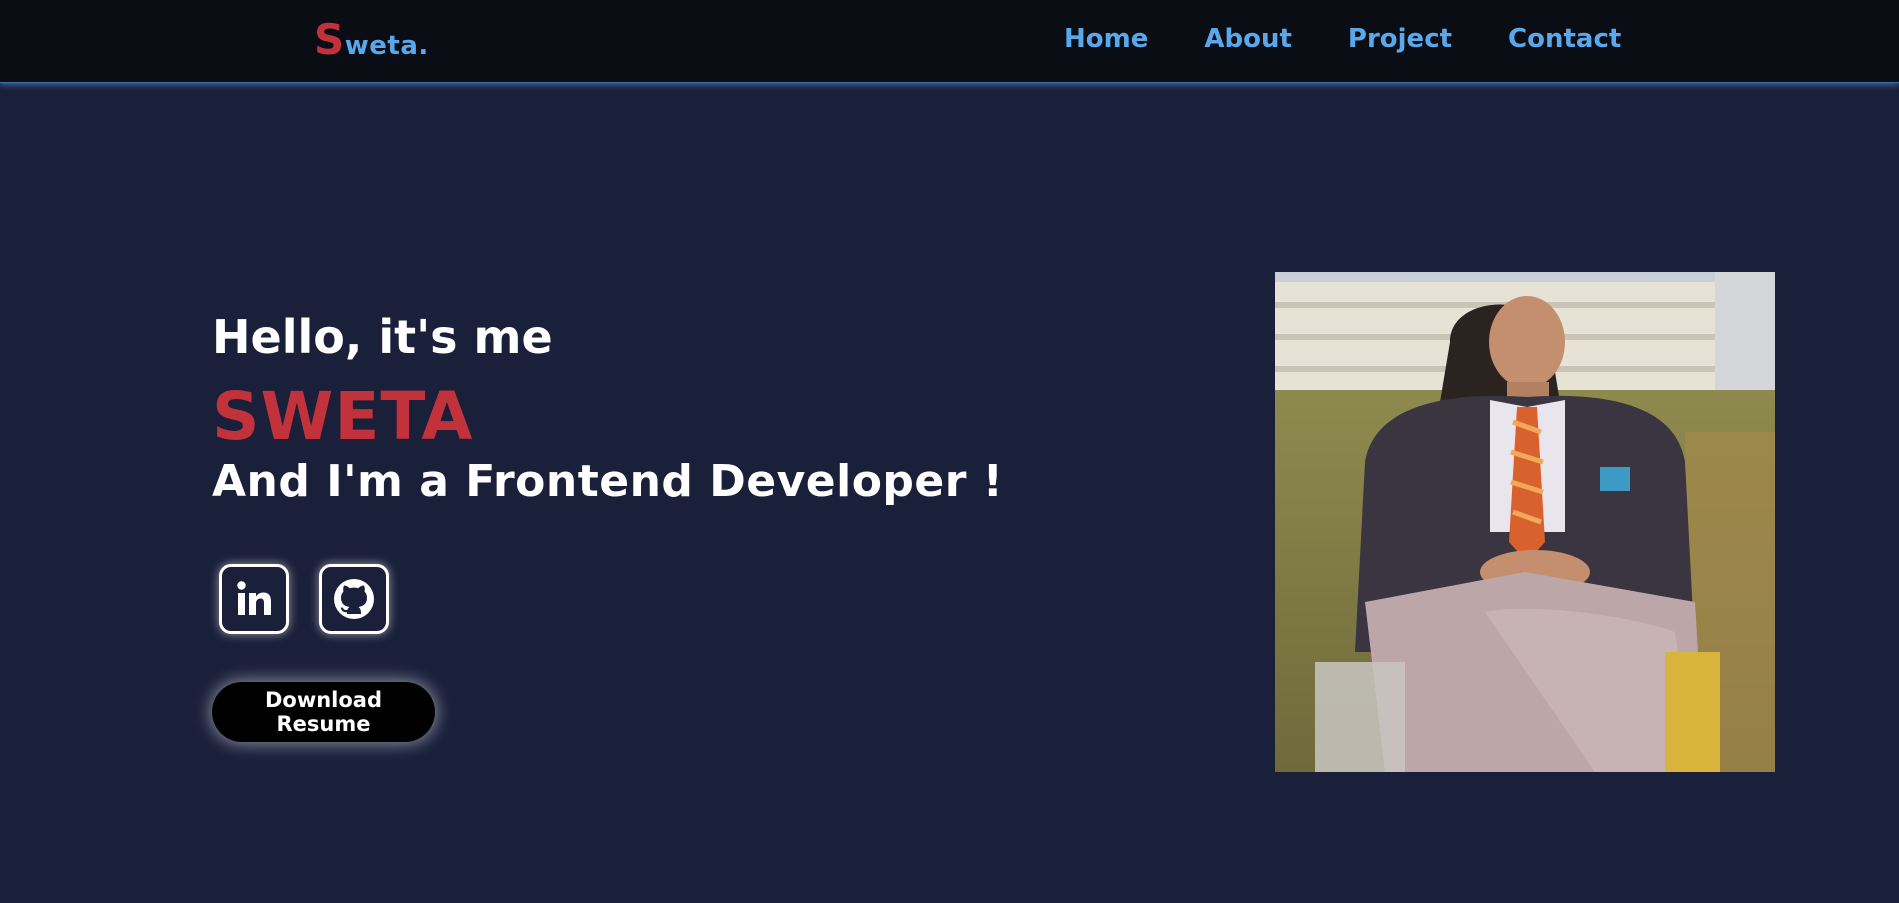 Image resolution: width=1899 pixels, height=903 pixels. What do you see at coordinates (1342, 39) in the screenshot?
I see `nav-links: Home About Project Contact` at bounding box center [1342, 39].